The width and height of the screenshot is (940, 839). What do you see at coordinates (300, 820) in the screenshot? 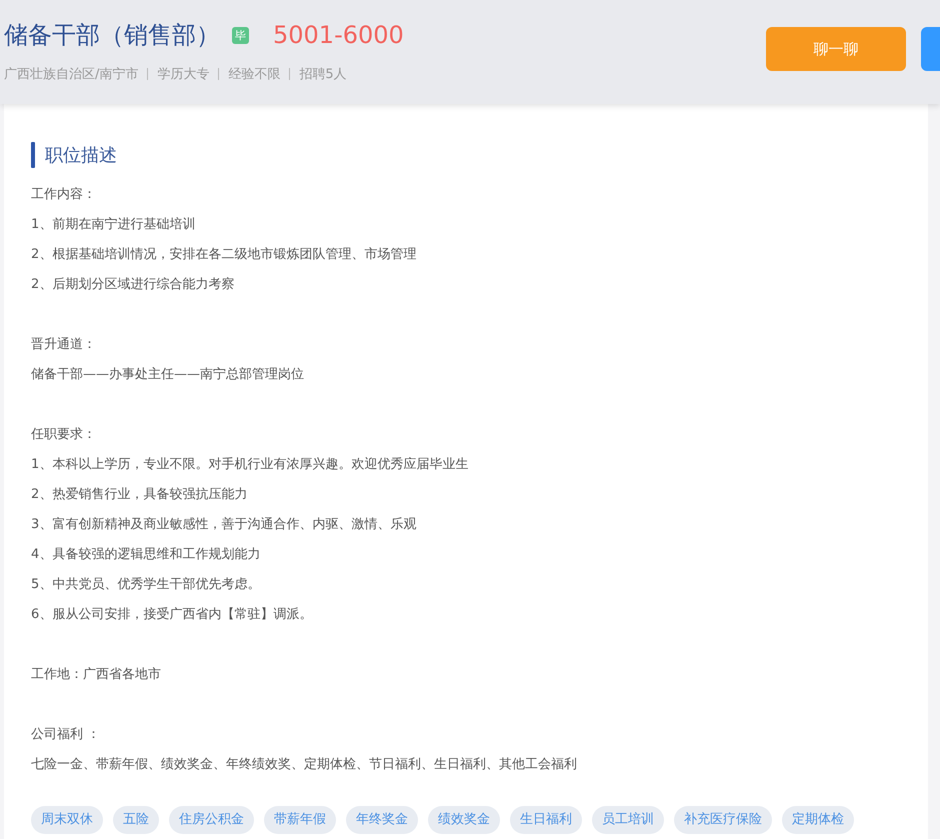
I see `benefit-tag: 带薪年假` at bounding box center [300, 820].